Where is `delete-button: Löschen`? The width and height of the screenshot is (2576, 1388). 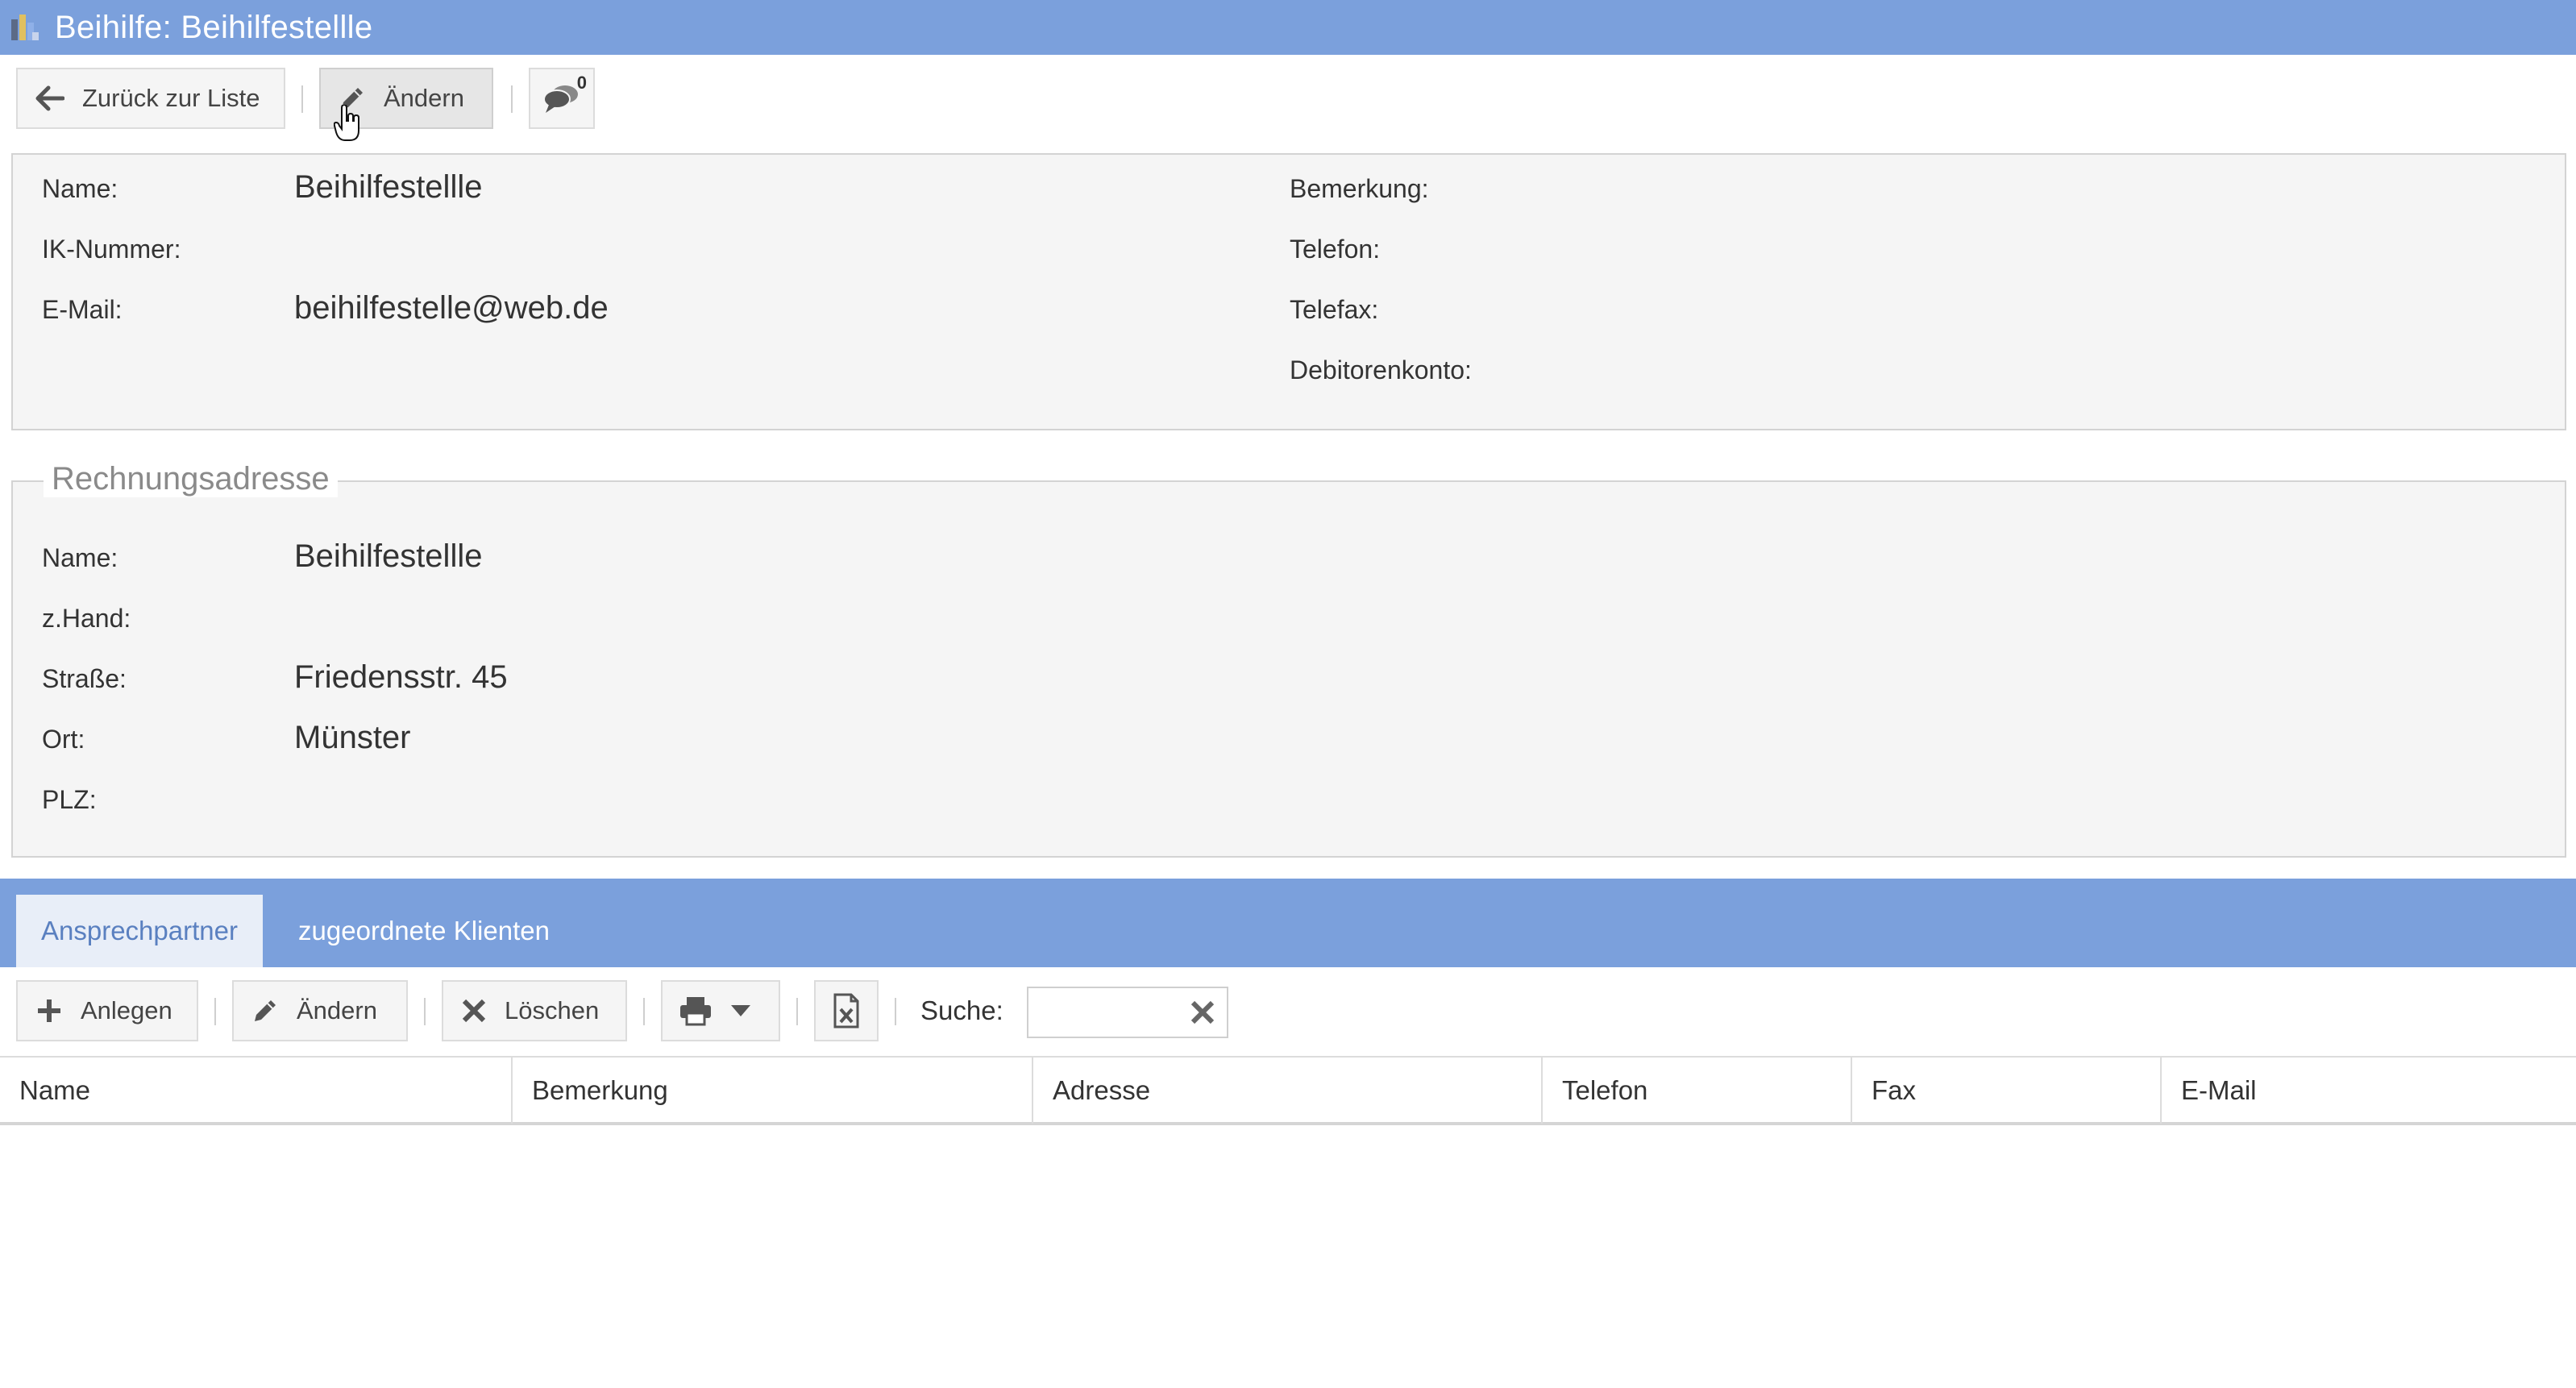
delete-button: Löschen is located at coordinates (534, 1010).